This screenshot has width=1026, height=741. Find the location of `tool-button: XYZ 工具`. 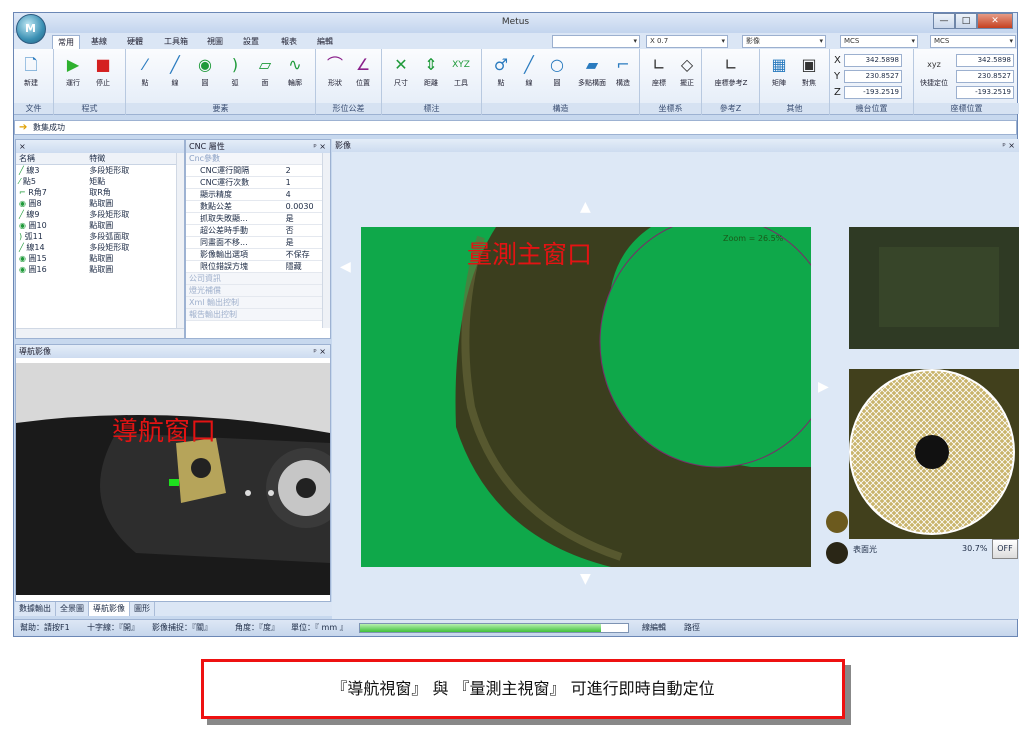

tool-button: XYZ 工具 is located at coordinates (461, 71).